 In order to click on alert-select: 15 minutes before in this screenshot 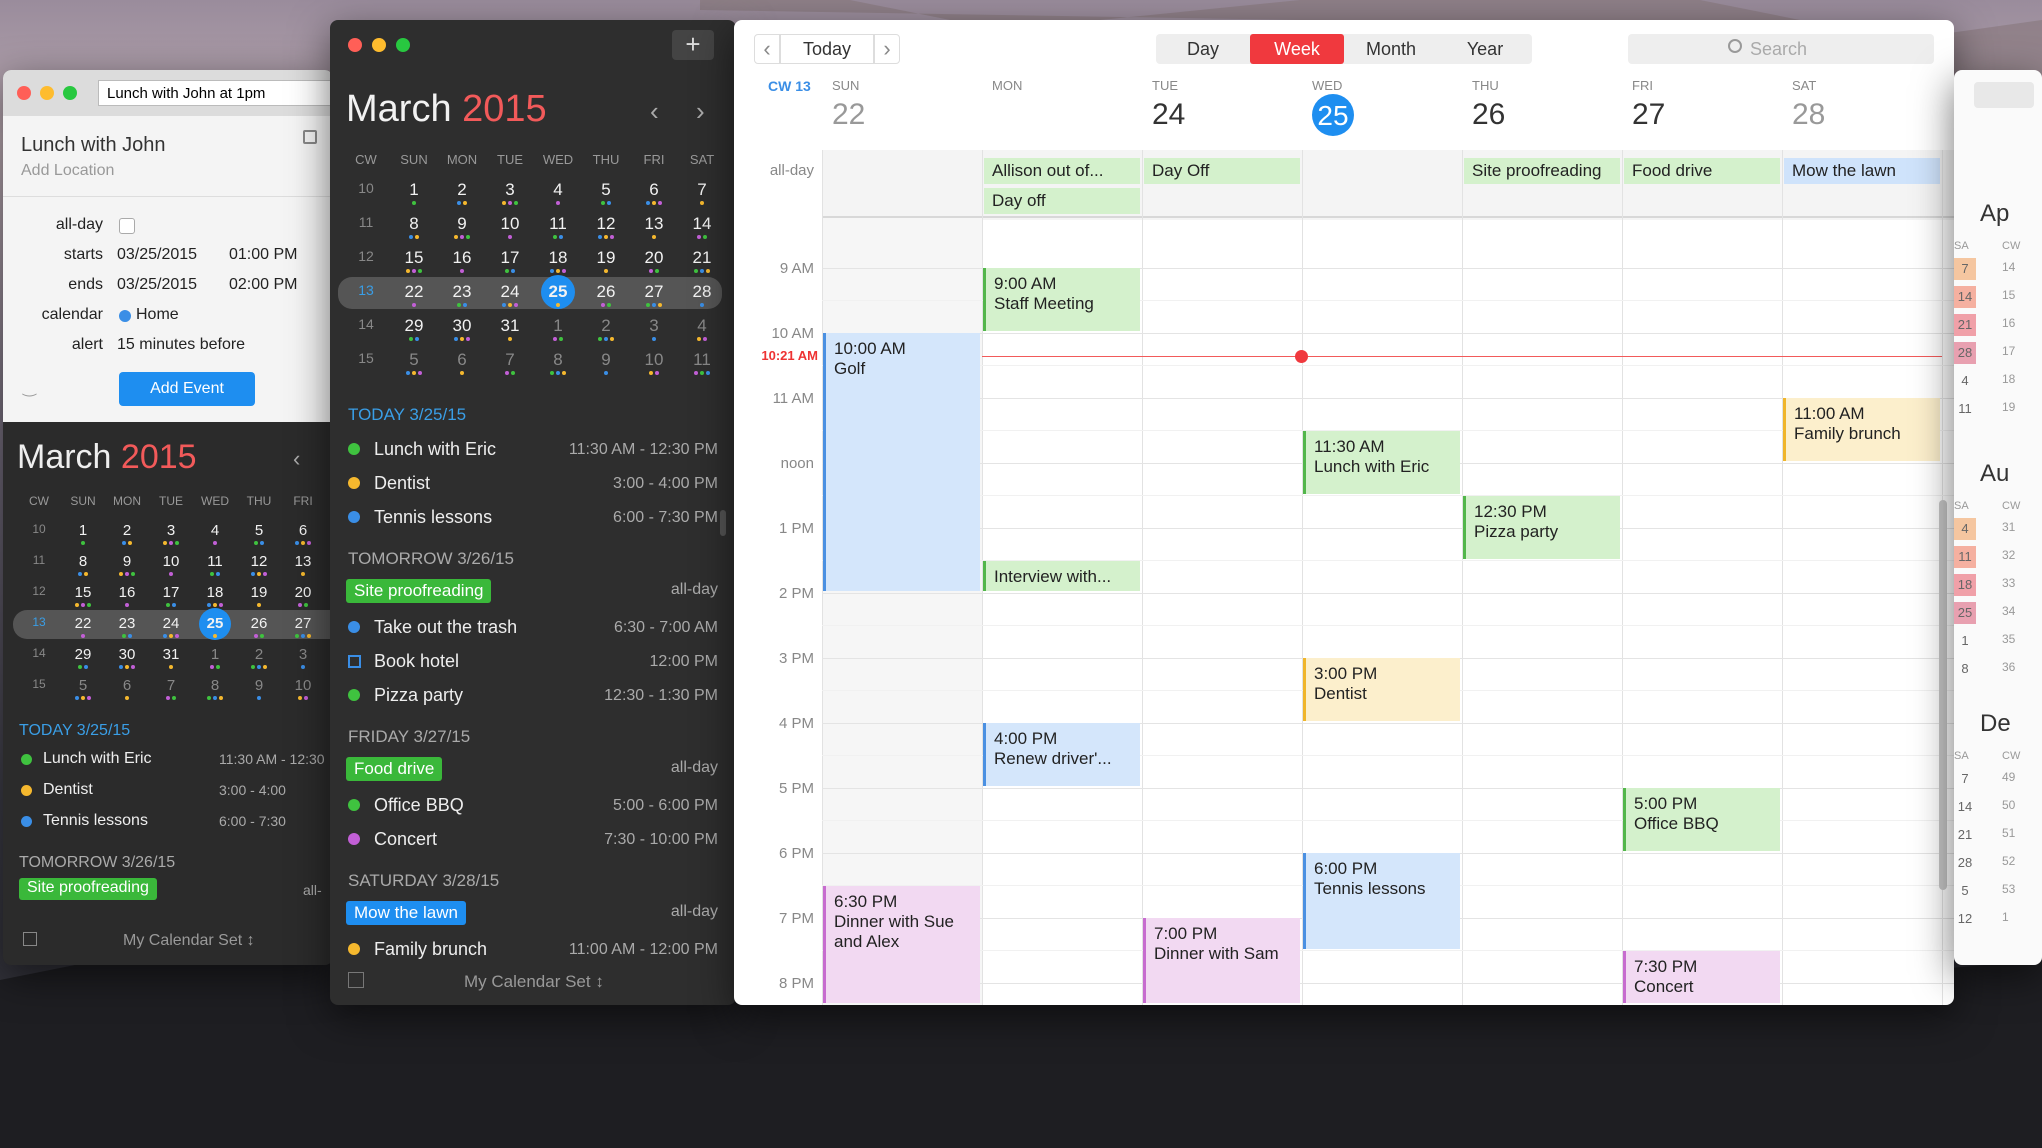, I will do `click(181, 345)`.